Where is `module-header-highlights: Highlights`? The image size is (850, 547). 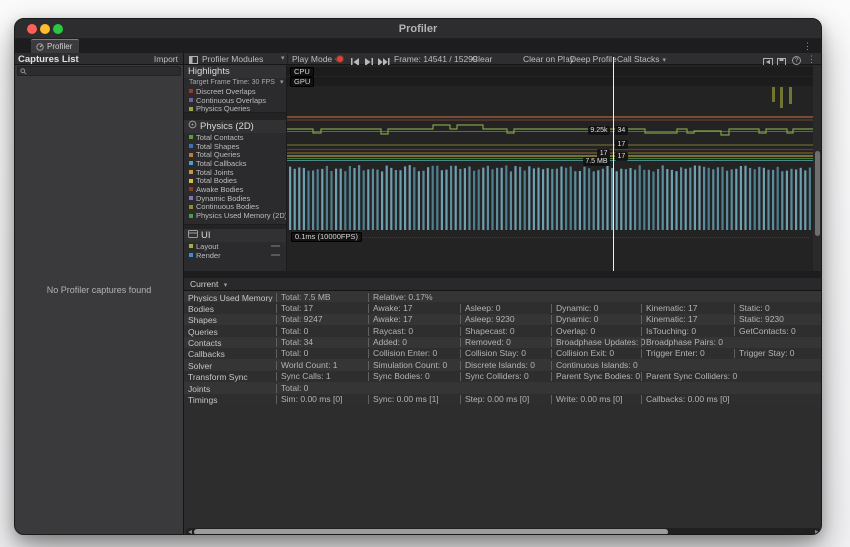 module-header-highlights: Highlights is located at coordinates (235, 71).